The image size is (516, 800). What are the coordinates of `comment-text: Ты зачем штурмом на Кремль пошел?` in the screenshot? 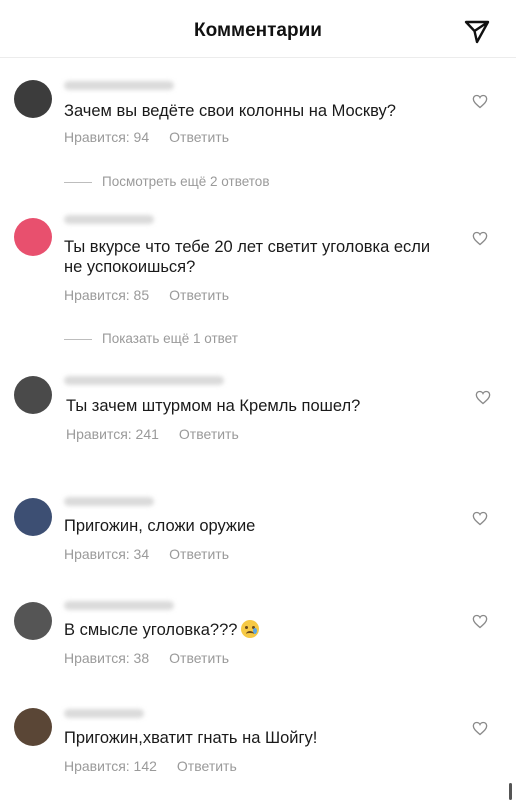 It's located at (213, 406).